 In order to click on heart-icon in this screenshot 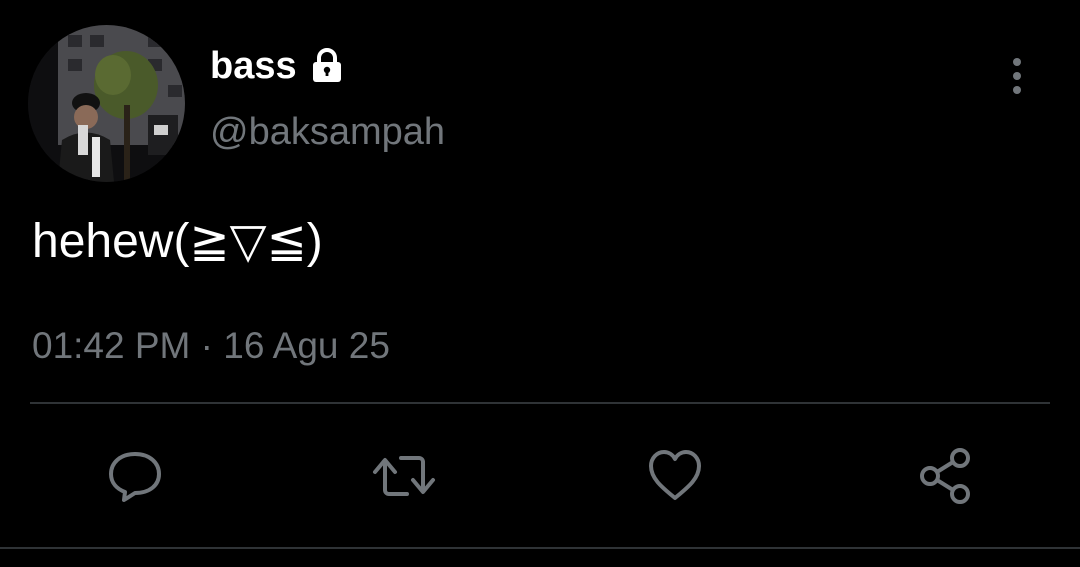, I will do `click(675, 475)`.